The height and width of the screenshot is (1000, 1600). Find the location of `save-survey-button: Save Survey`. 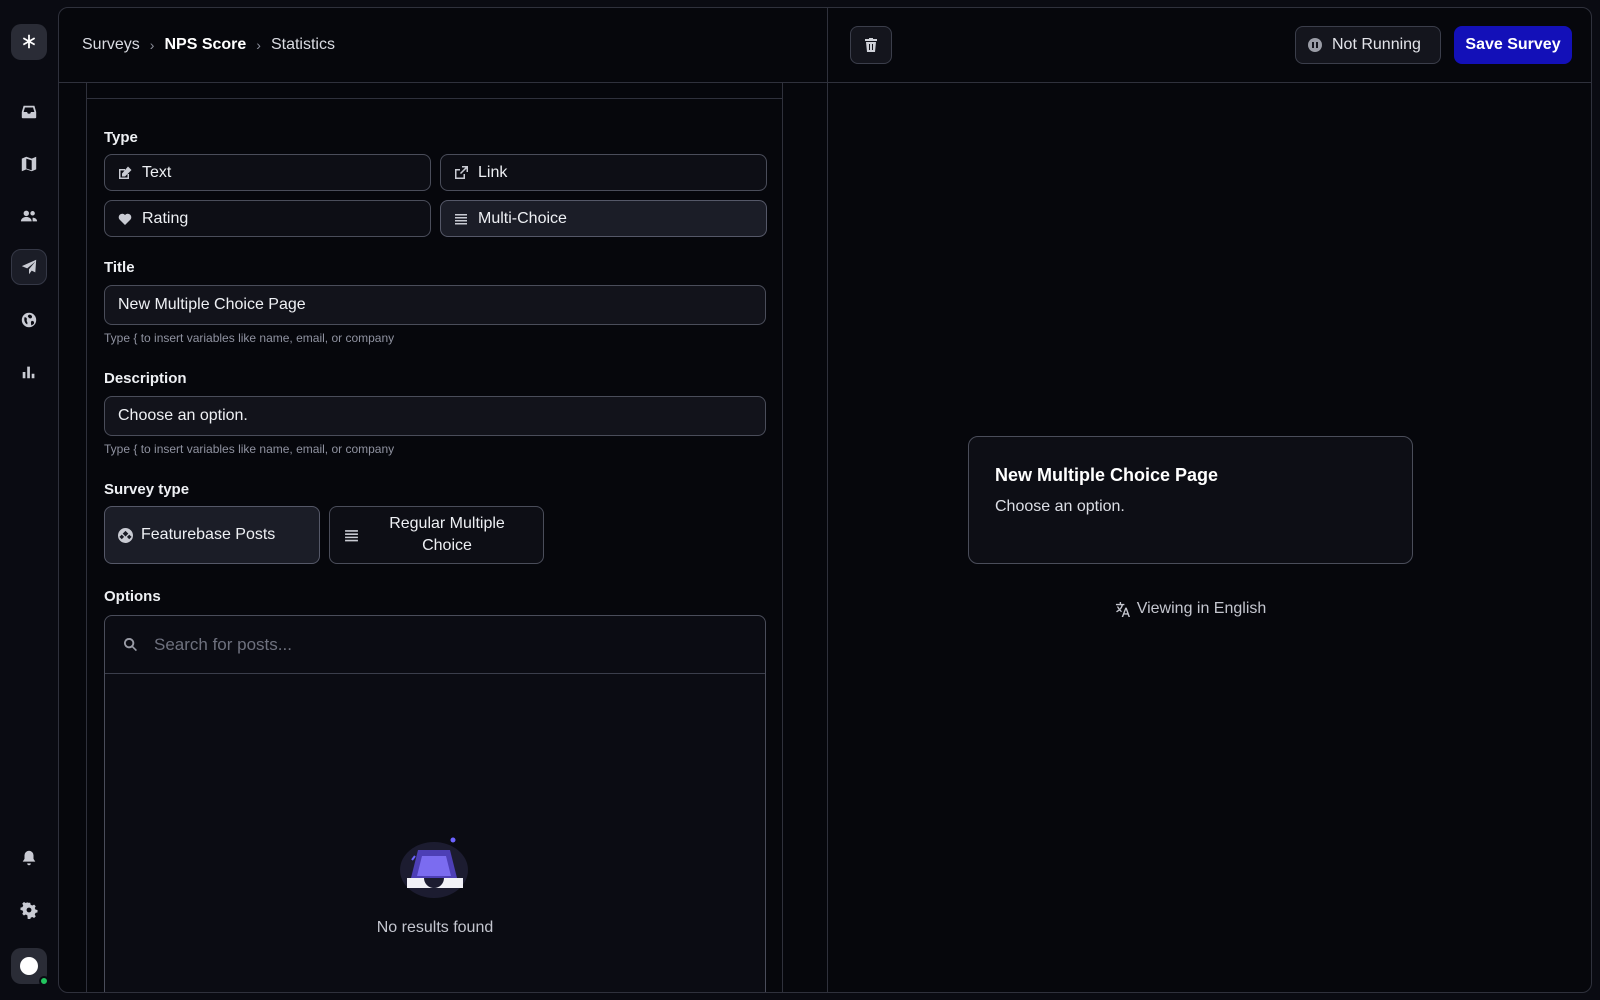

save-survey-button: Save Survey is located at coordinates (1513, 45).